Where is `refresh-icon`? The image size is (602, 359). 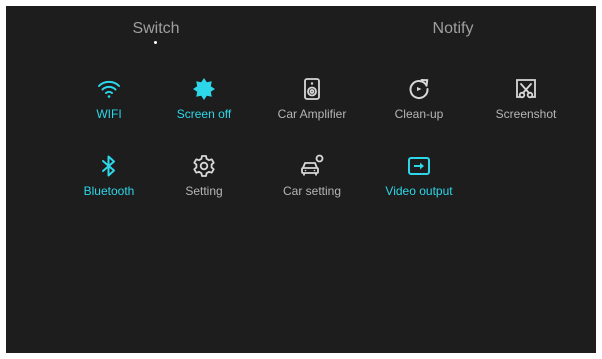
refresh-icon is located at coordinates (419, 89).